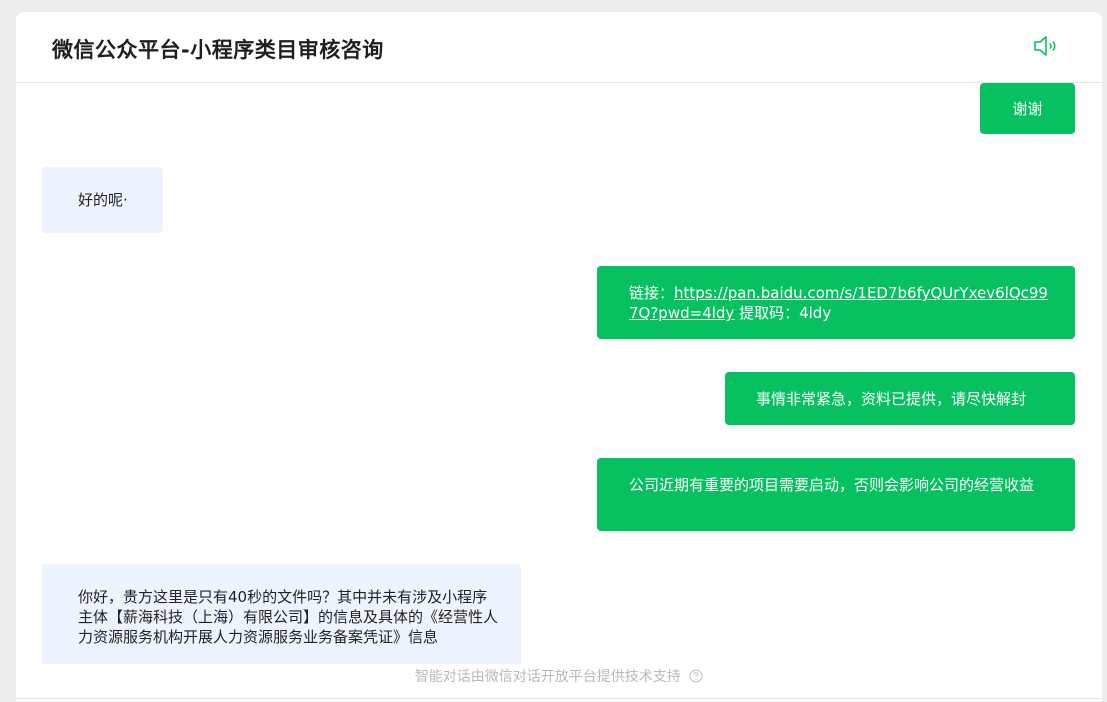  What do you see at coordinates (832, 485) in the screenshot?
I see `message-text: 公司近期有重要的项目需要启动，否则会影响公司的经营收益` at bounding box center [832, 485].